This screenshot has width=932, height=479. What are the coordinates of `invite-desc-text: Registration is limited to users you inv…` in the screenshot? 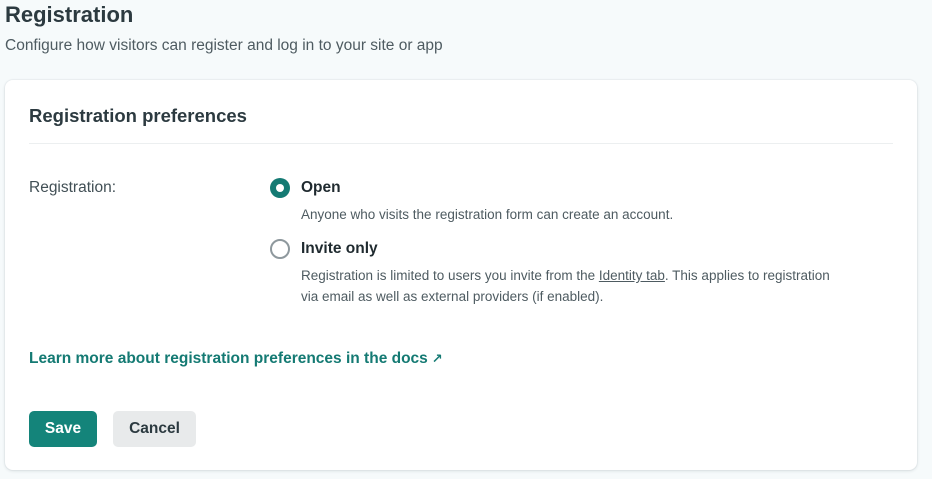 It's located at (450, 275).